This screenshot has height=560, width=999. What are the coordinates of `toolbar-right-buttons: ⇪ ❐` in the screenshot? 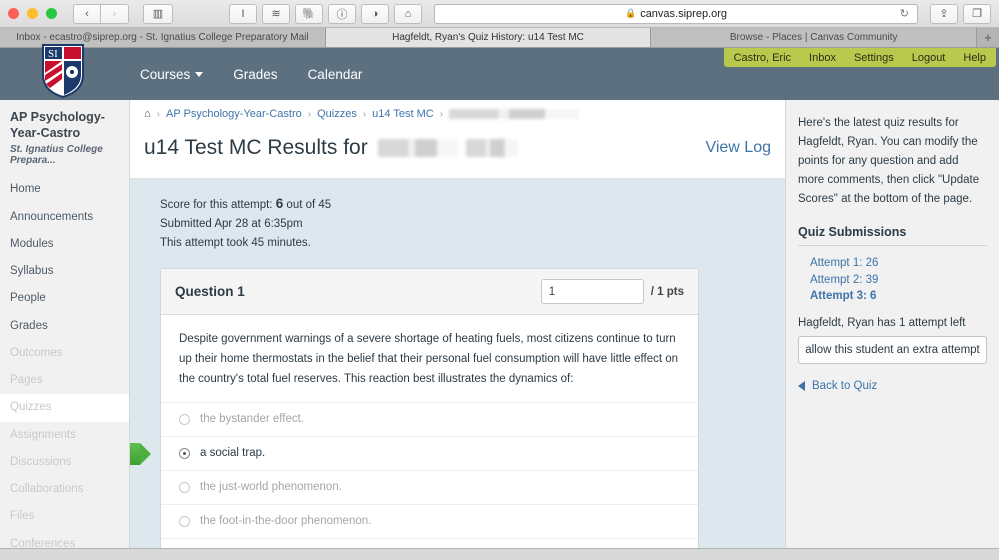 It's located at (960, 13).